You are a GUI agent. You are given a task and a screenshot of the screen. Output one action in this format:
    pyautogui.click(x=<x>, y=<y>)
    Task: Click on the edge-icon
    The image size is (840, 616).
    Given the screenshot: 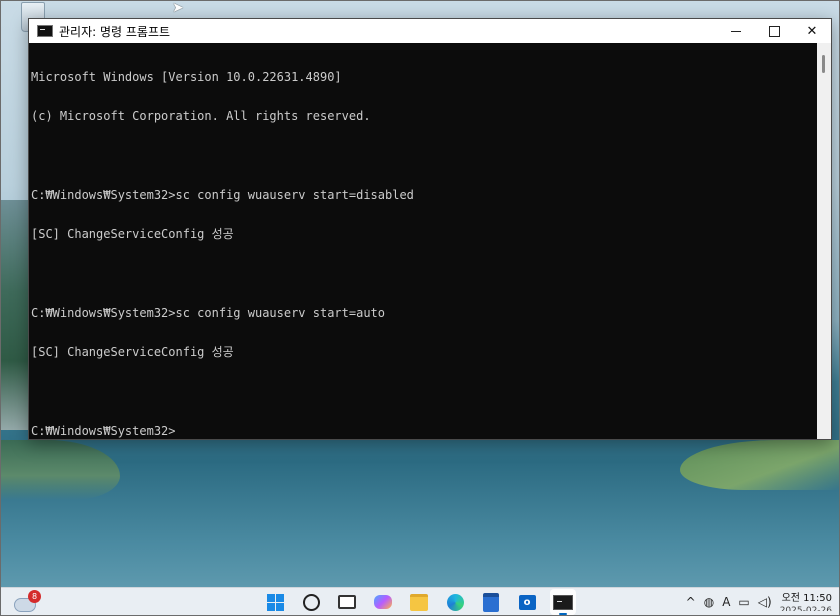 What is the action you would take?
    pyautogui.click(x=455, y=602)
    